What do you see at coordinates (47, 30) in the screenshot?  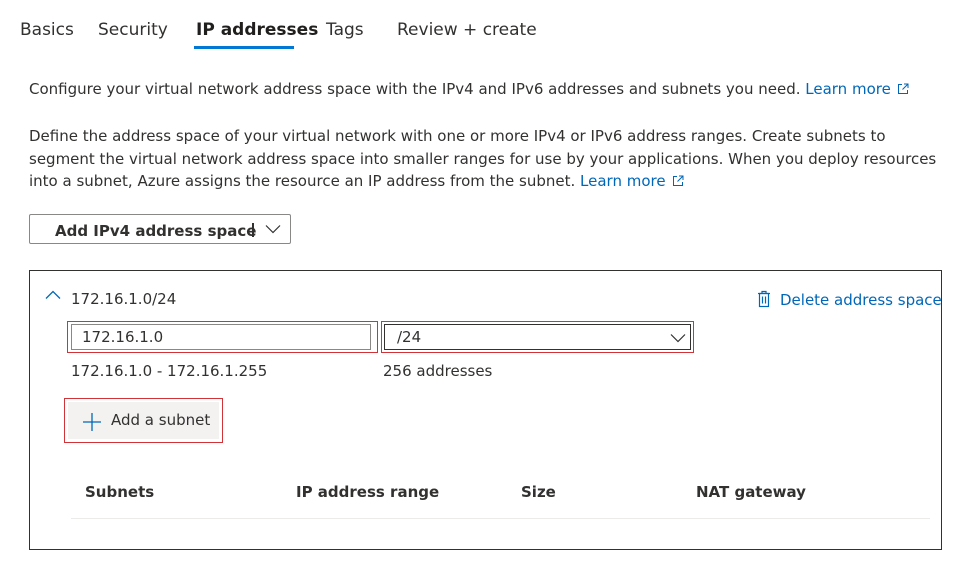 I see `tab-basics: Basics` at bounding box center [47, 30].